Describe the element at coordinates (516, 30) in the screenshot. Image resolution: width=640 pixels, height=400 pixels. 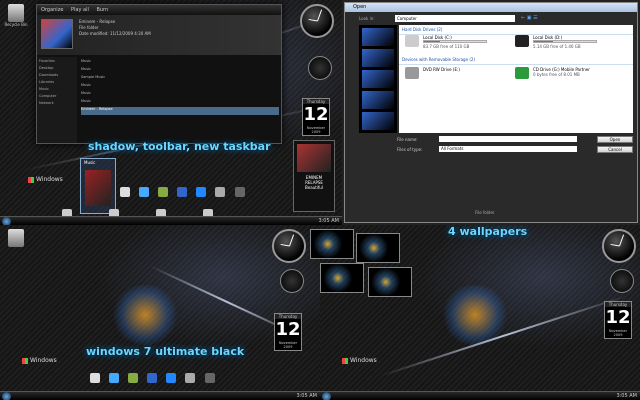
I see `group-hard-disks: Hard Disk Drives (2)` at that location.